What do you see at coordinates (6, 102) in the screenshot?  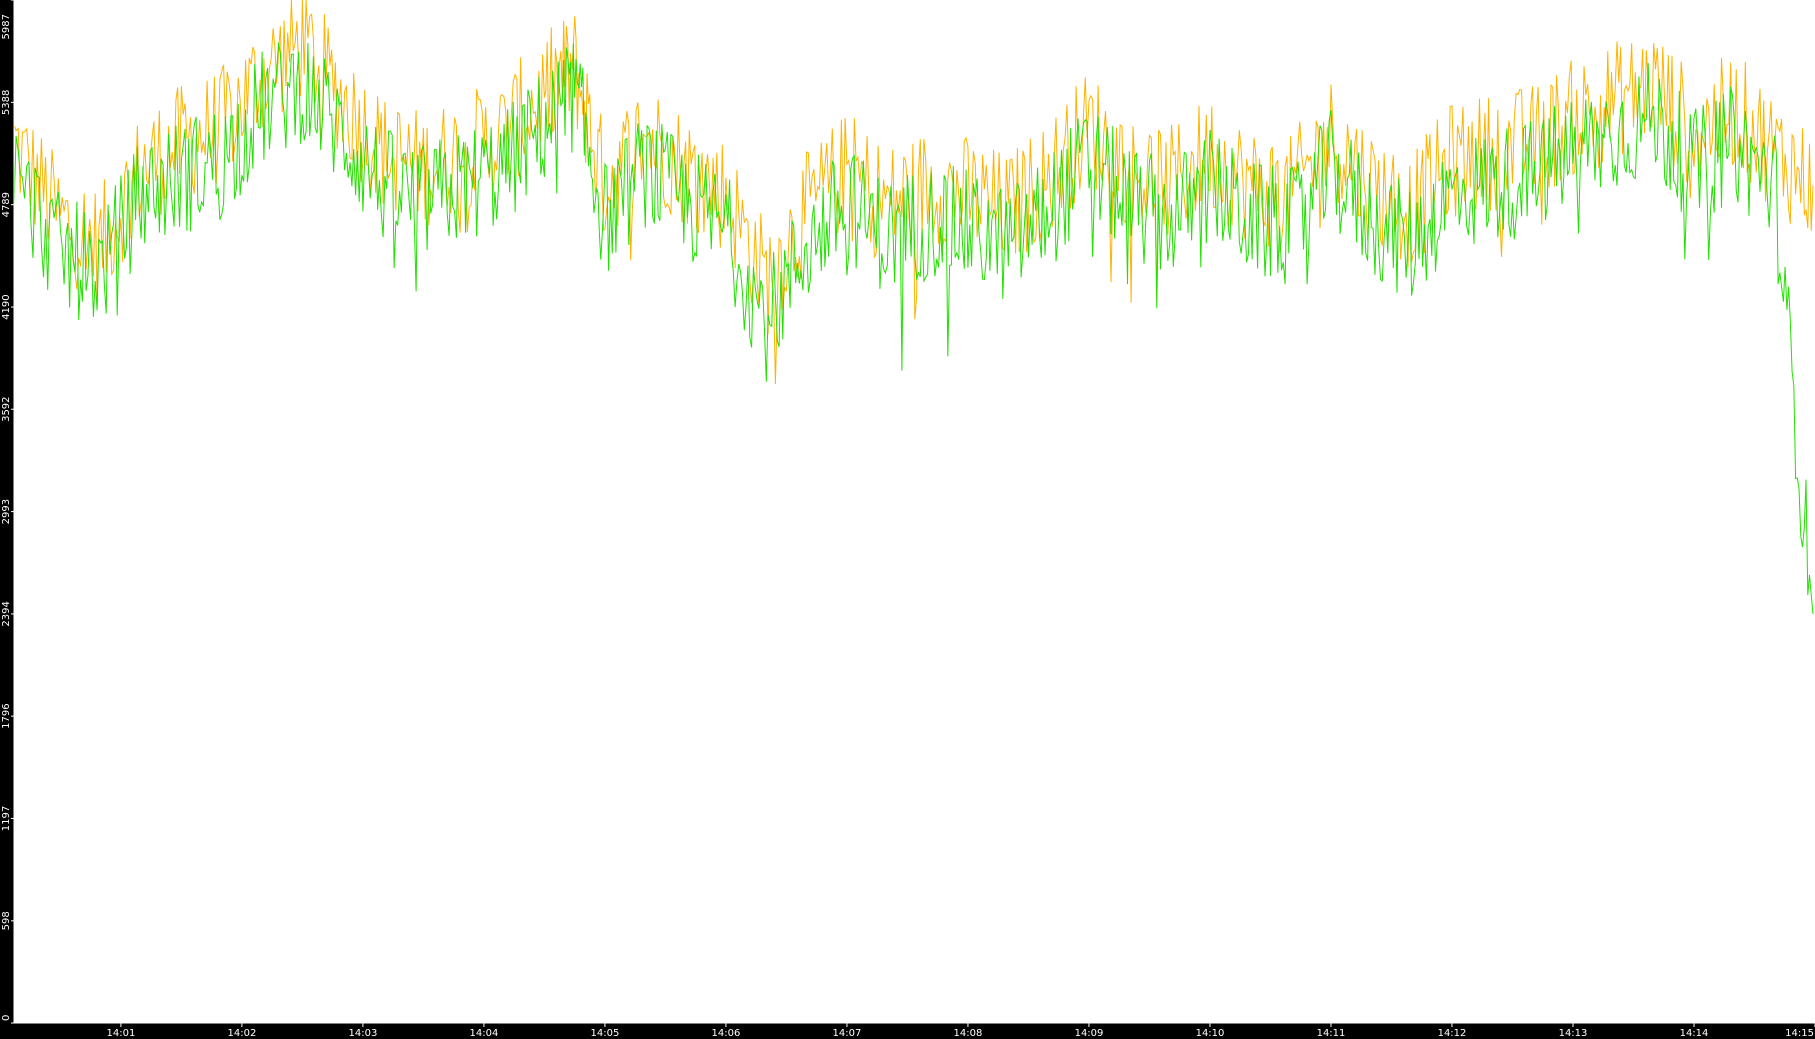 I see `y-tick-label: 5388` at bounding box center [6, 102].